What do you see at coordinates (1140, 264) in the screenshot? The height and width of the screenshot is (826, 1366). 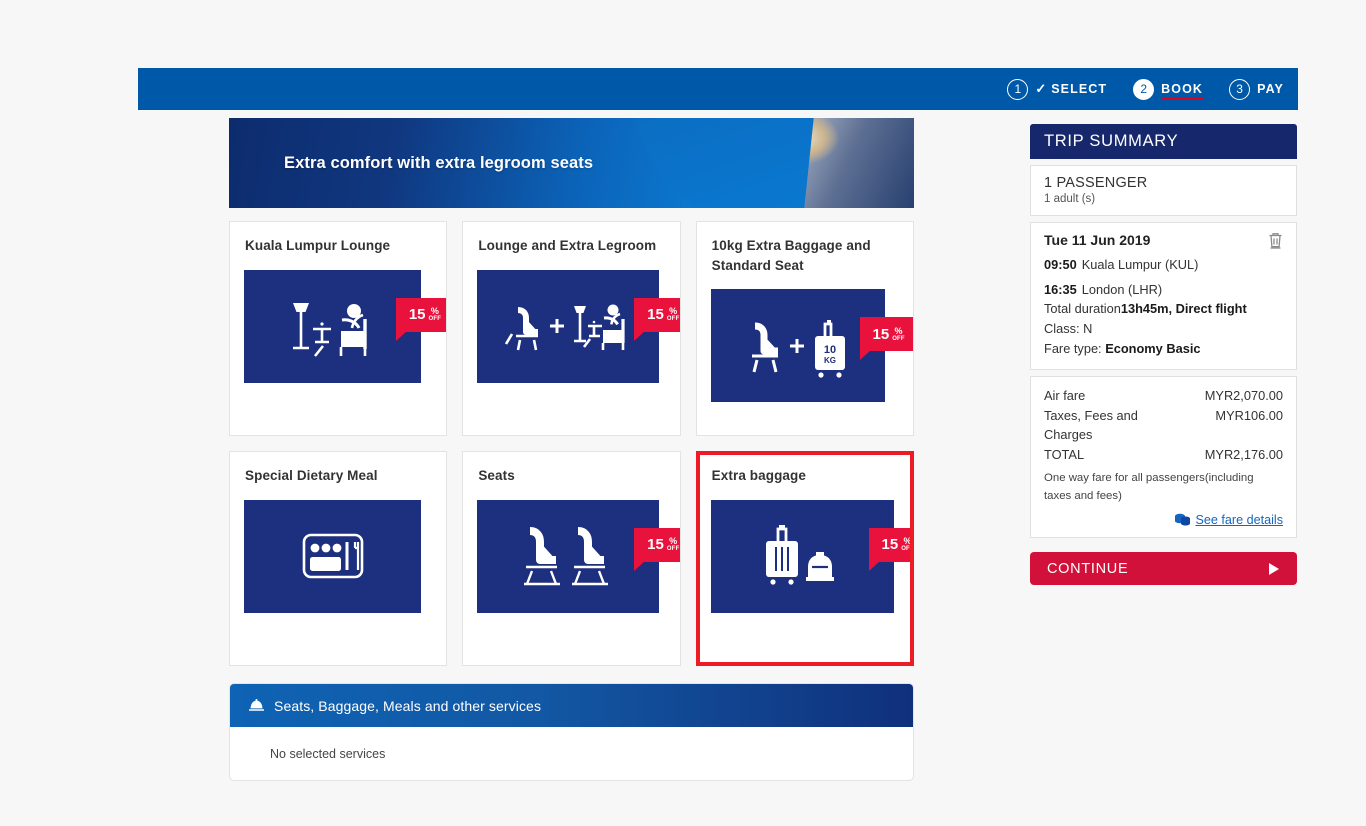 I see `departure-city: Kuala Lumpur (KUL)` at bounding box center [1140, 264].